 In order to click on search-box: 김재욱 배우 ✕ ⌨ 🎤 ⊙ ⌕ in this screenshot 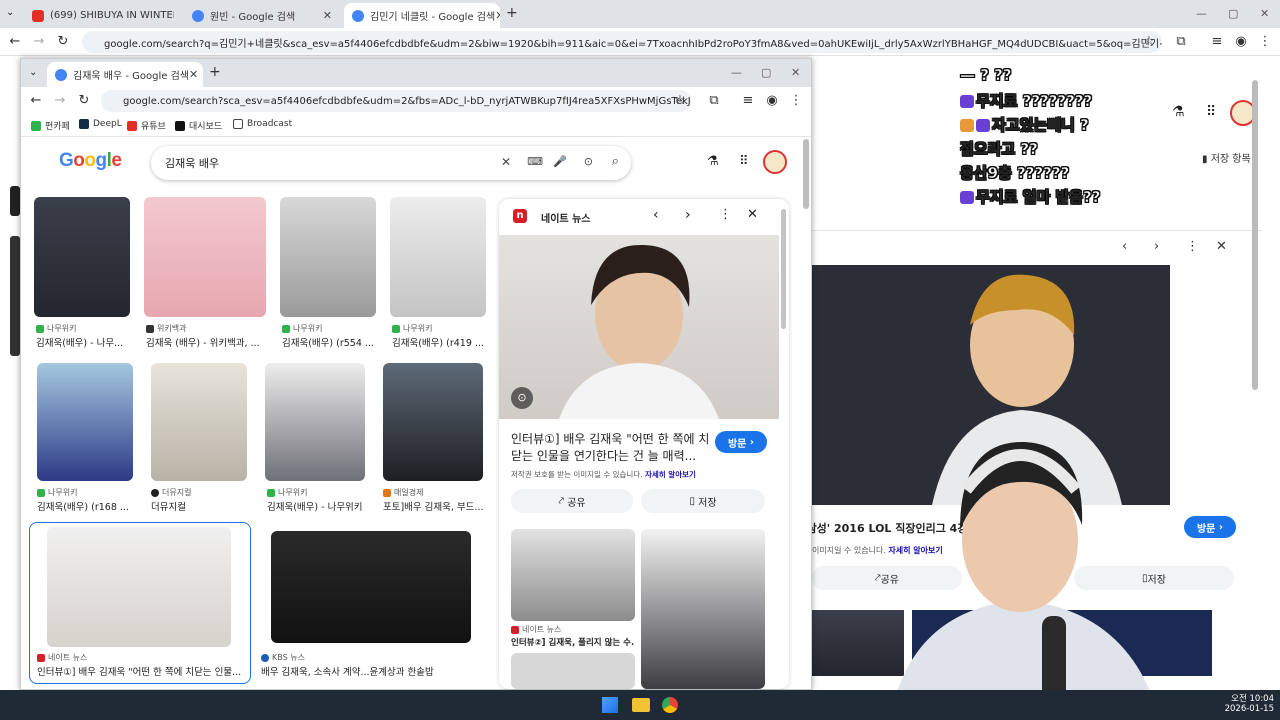, I will do `click(391, 163)`.